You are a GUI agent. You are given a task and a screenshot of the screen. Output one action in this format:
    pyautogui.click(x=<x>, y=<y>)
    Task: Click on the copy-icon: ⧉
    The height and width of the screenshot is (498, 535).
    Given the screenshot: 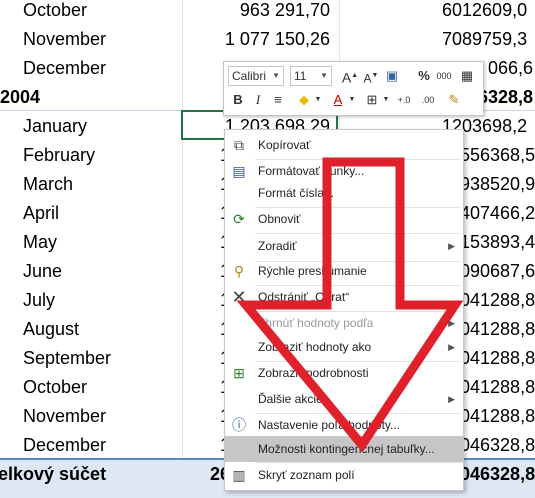 What is the action you would take?
    pyautogui.click(x=239, y=145)
    